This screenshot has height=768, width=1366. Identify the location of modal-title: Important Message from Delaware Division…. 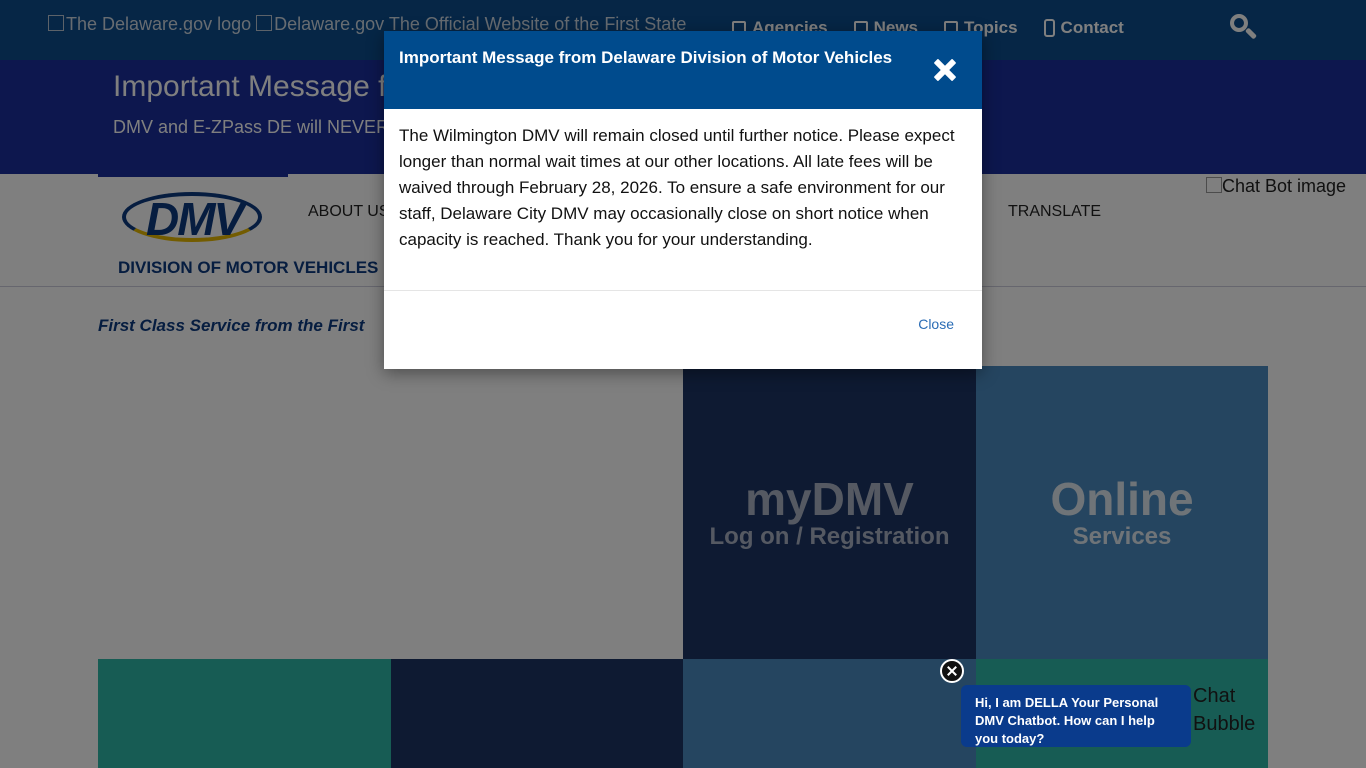
(646, 57).